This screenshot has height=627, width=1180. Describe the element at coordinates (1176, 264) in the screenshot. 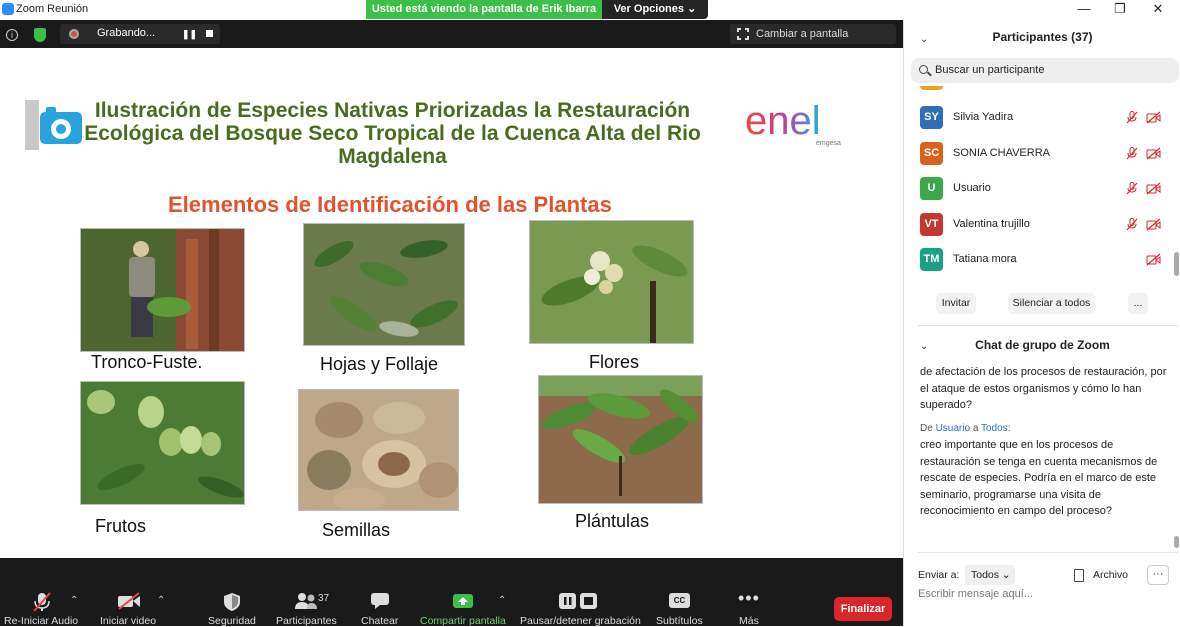

I see `participant-list-scrollbar` at that location.